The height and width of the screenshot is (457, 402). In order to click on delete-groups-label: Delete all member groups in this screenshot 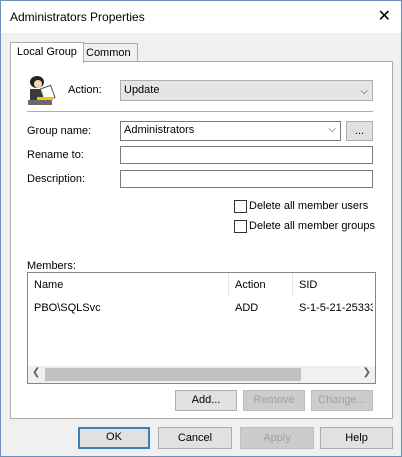, I will do `click(312, 226)`.